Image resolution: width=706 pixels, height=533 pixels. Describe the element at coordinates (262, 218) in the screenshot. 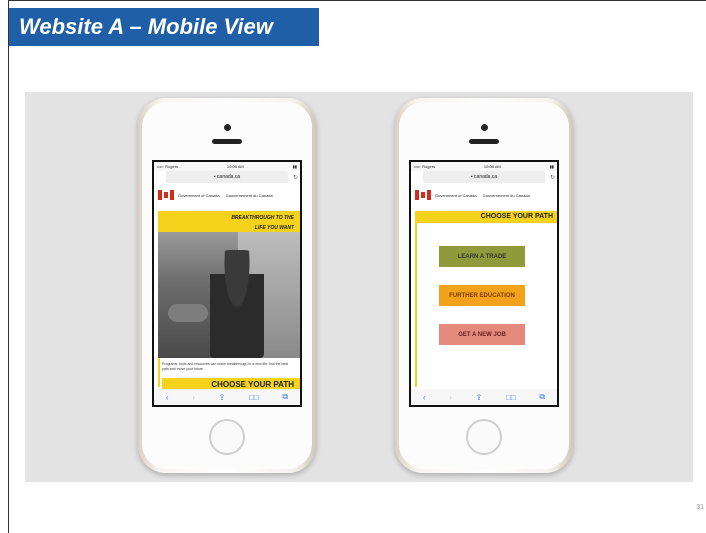

I see `headline-line-1: BREAKTHROUGH TO THE` at that location.